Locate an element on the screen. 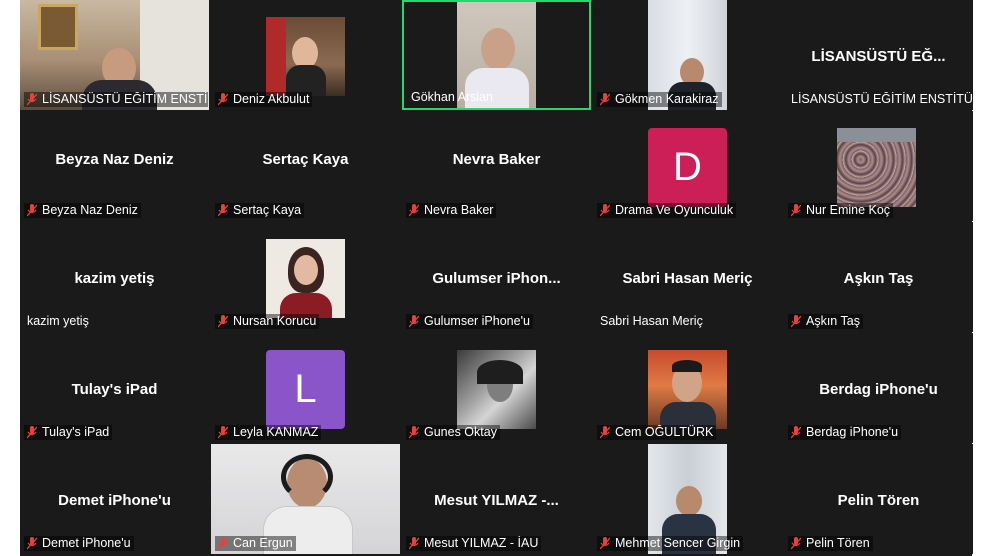 The image size is (990, 556). participant-tile-sertac-kaya: Sertaç Kaya Sertaç Kaya is located at coordinates (305, 166).